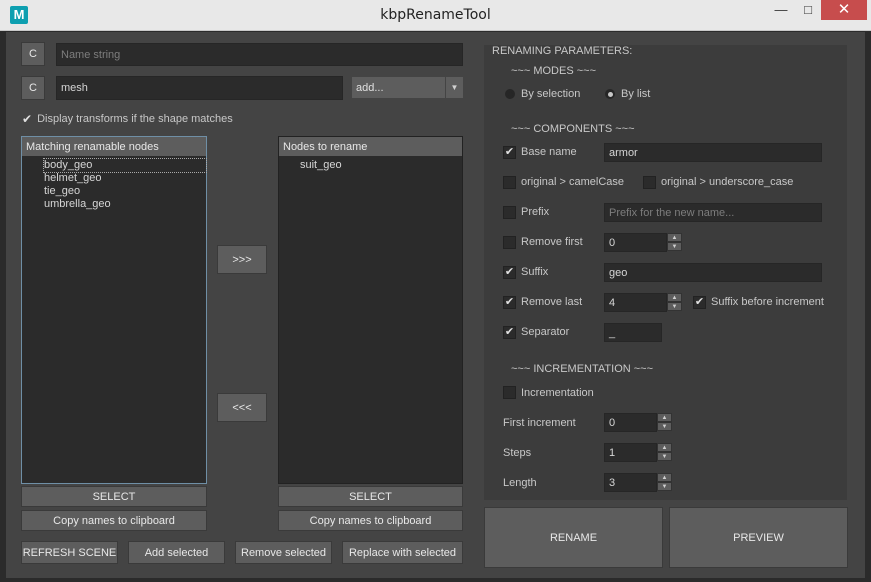  What do you see at coordinates (649, 182) in the screenshot?
I see `underscore-case-checkbox` at bounding box center [649, 182].